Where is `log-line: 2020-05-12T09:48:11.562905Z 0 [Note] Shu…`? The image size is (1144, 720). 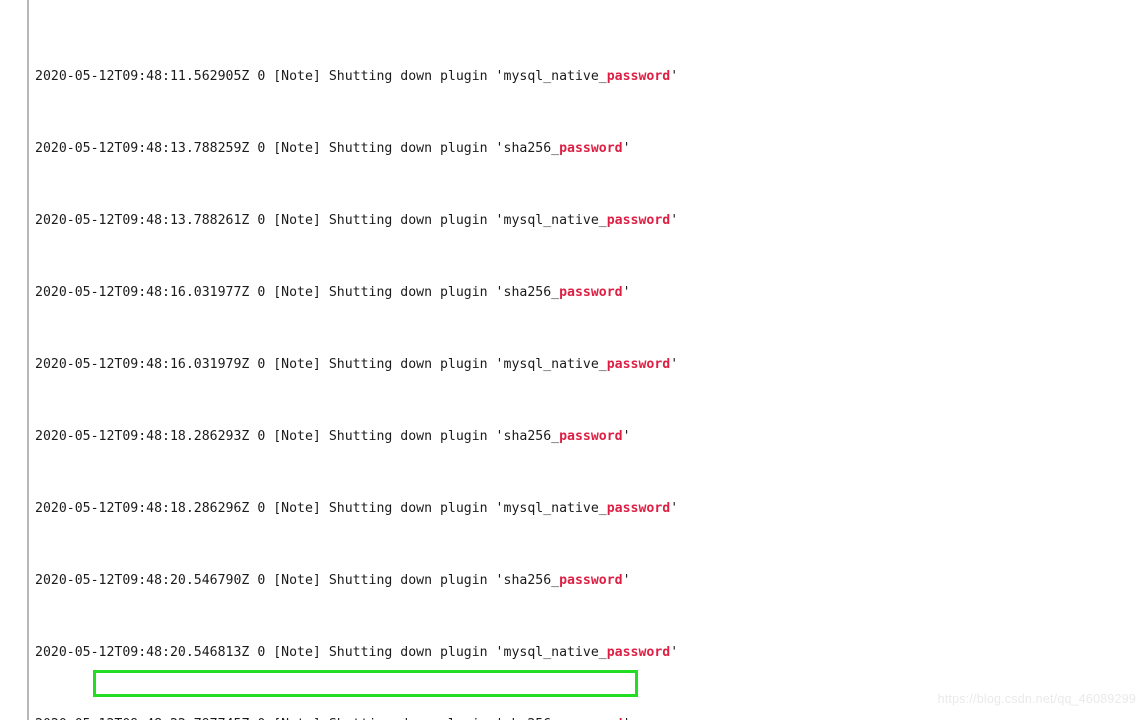
log-line: 2020-05-12T09:48:11.562905Z 0 [Note] Shu… is located at coordinates (585, 77).